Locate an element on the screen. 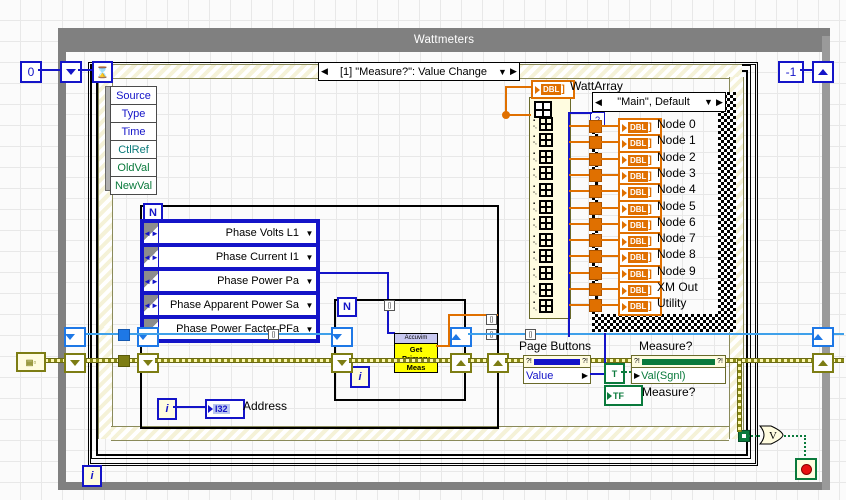 This screenshot has height=500, width=846. index-array-node: ▪ ▫, ▪ ▫, ▪ ▫, ▪ ▫, ▪ ▫, ▪ ▫, ▪ ▫, ▪ ▫, ▪ ▫, ▪ ▫, ▪ ▫, ▪ ▫, is located at coordinates (550, 208).